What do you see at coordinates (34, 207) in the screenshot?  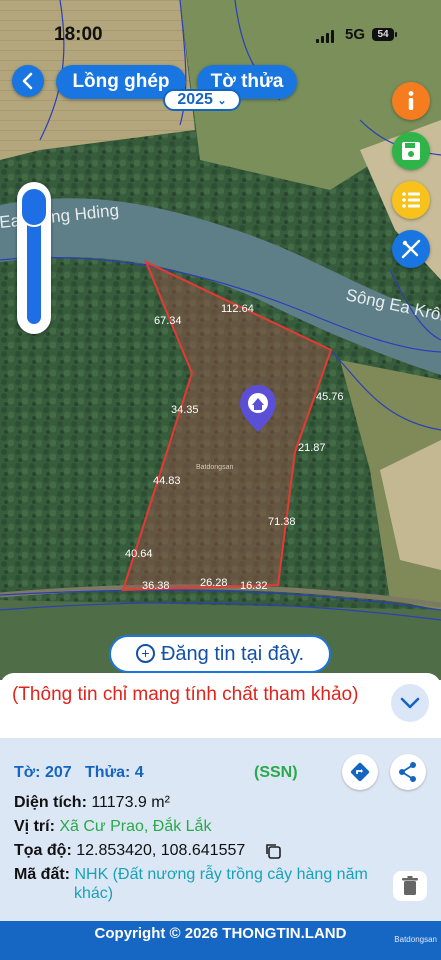 I see `slider-thumb` at bounding box center [34, 207].